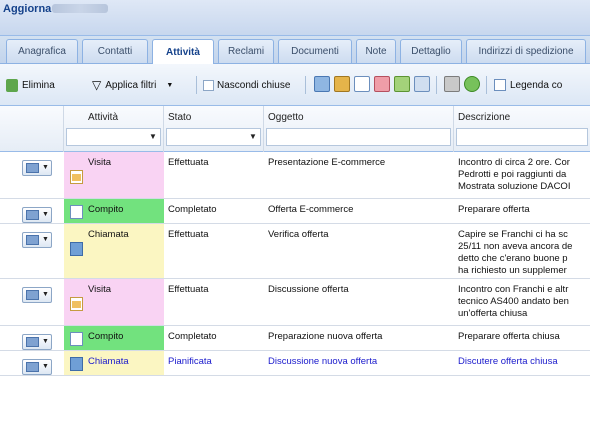 The width and height of the screenshot is (590, 445). I want to click on tab-attivita: Attività, so click(183, 51).